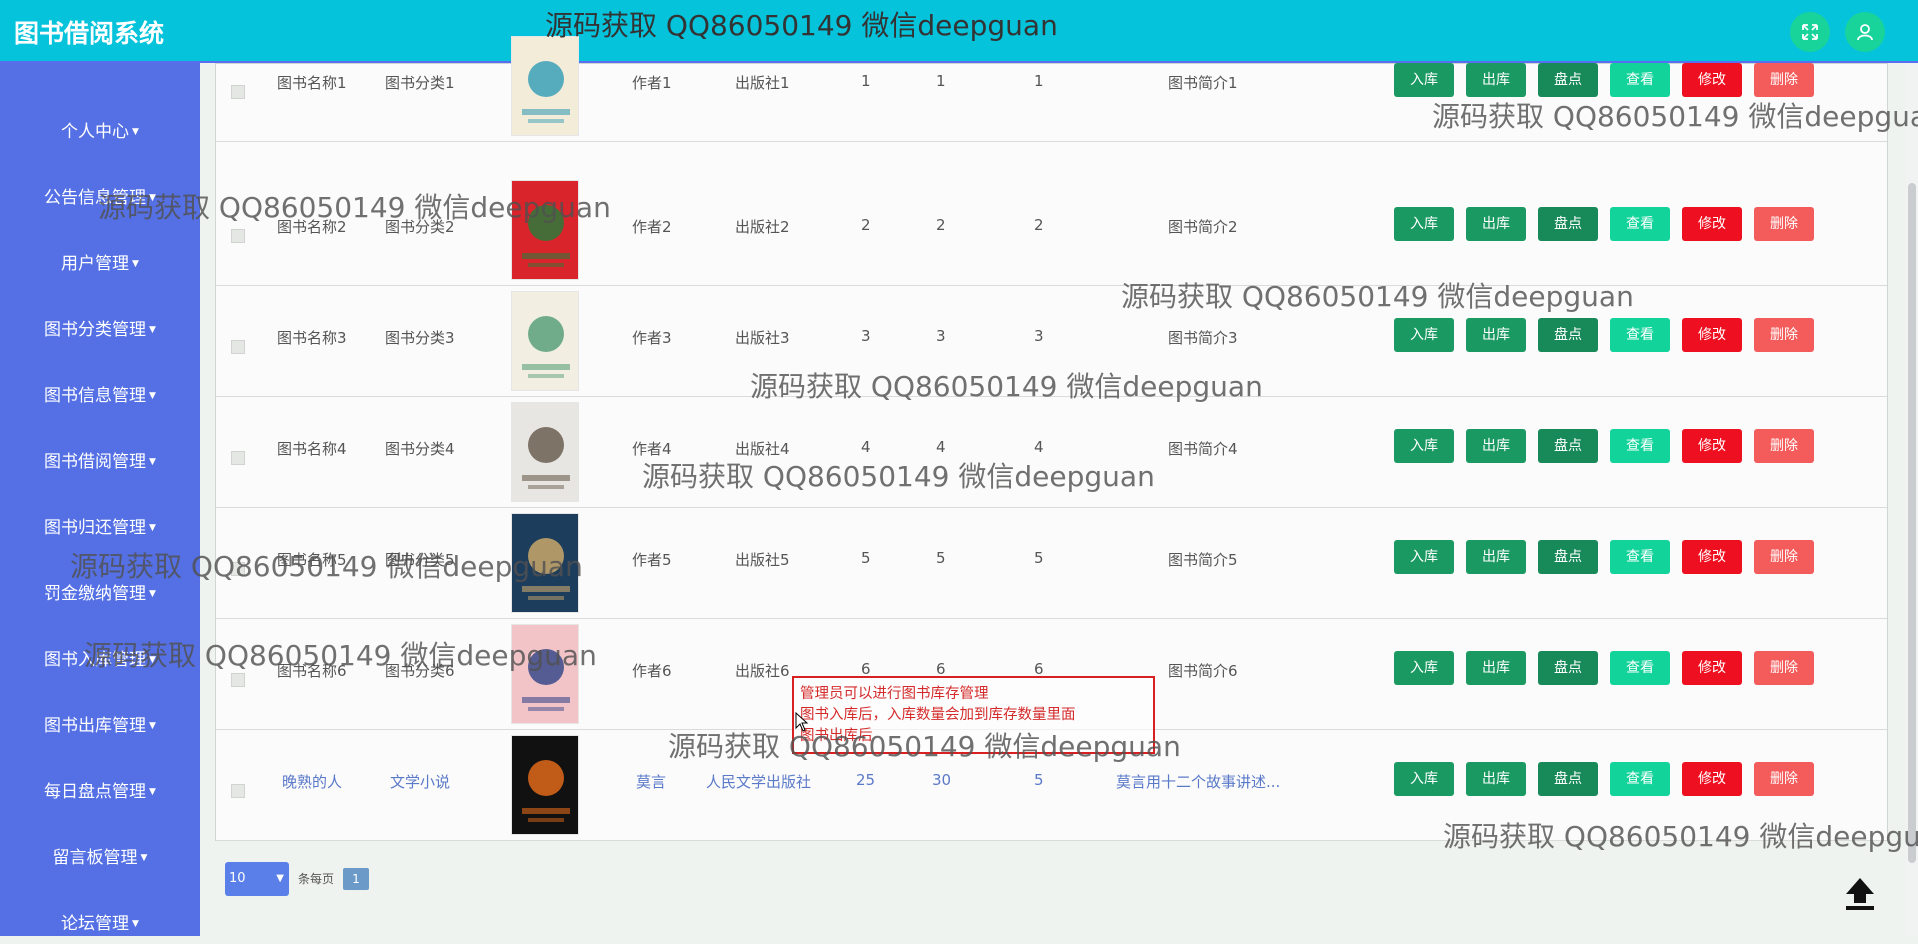  I want to click on sidebar-item-book-info: 图书信息管理 ▼, so click(100, 396).